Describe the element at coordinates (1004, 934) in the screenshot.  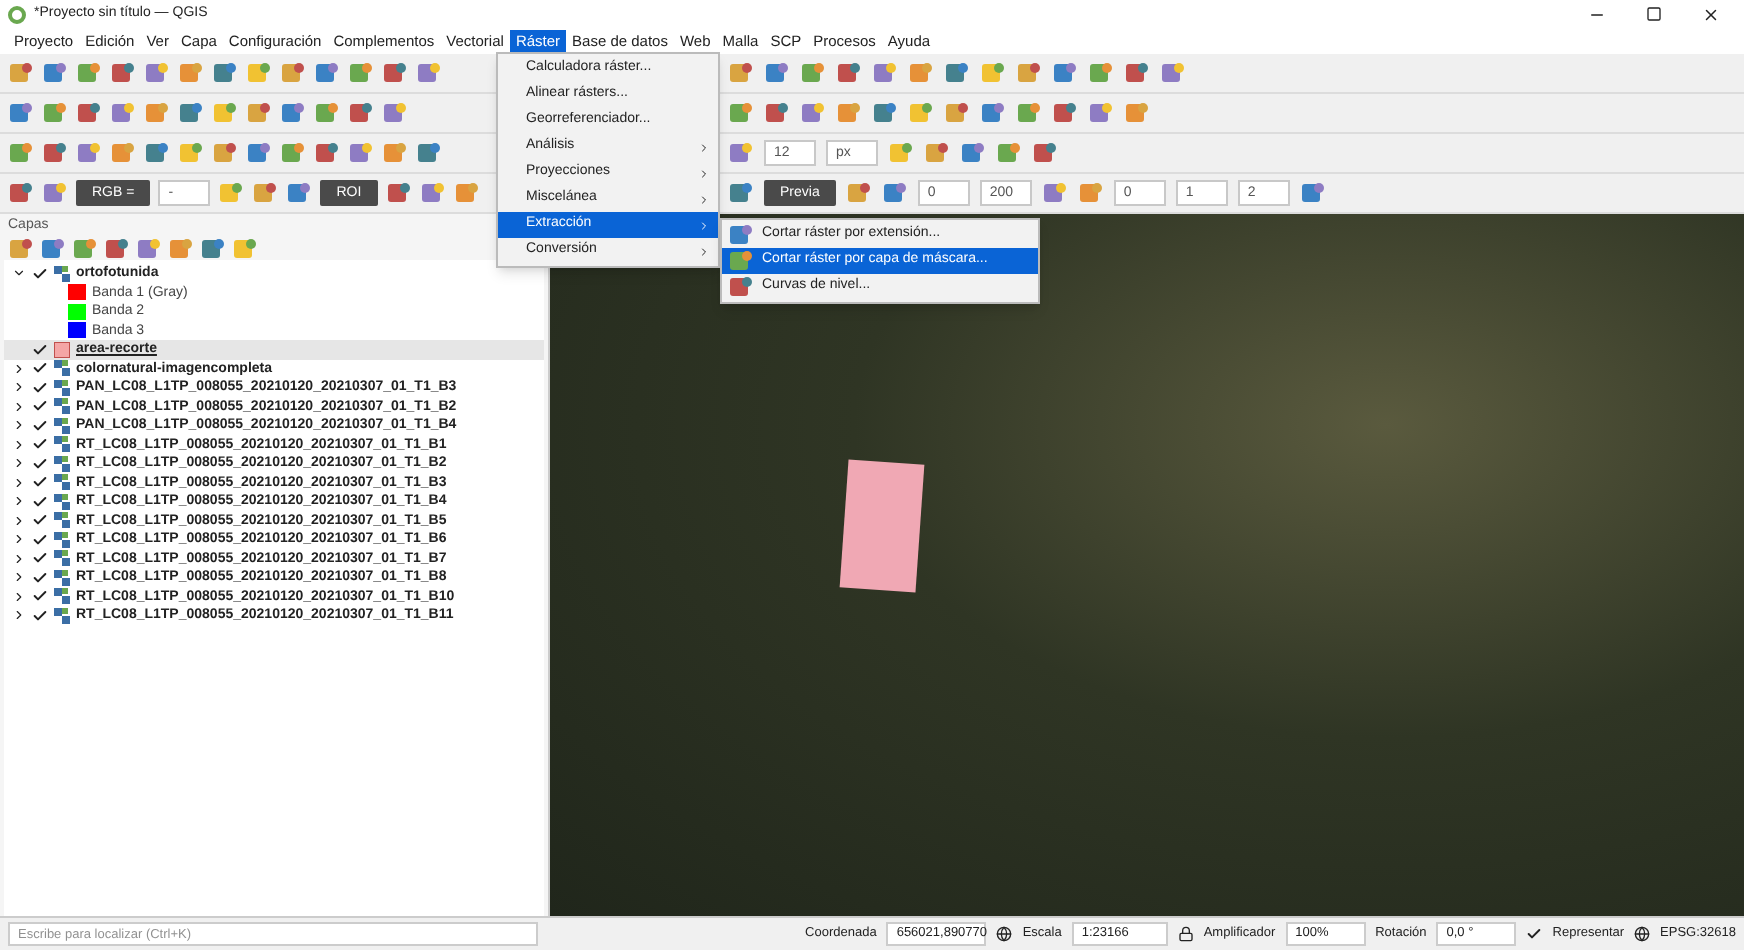
I see `toggle-extents-icon` at that location.